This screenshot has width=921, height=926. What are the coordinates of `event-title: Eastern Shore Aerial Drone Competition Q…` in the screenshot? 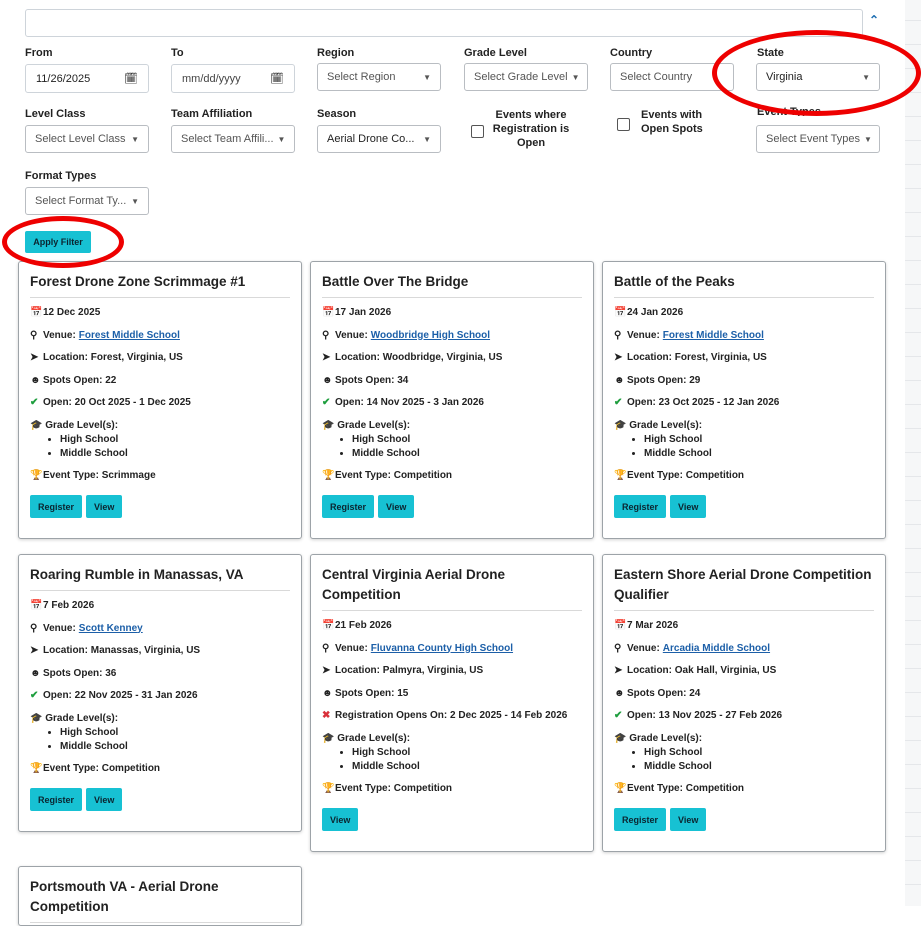 It's located at (744, 588).